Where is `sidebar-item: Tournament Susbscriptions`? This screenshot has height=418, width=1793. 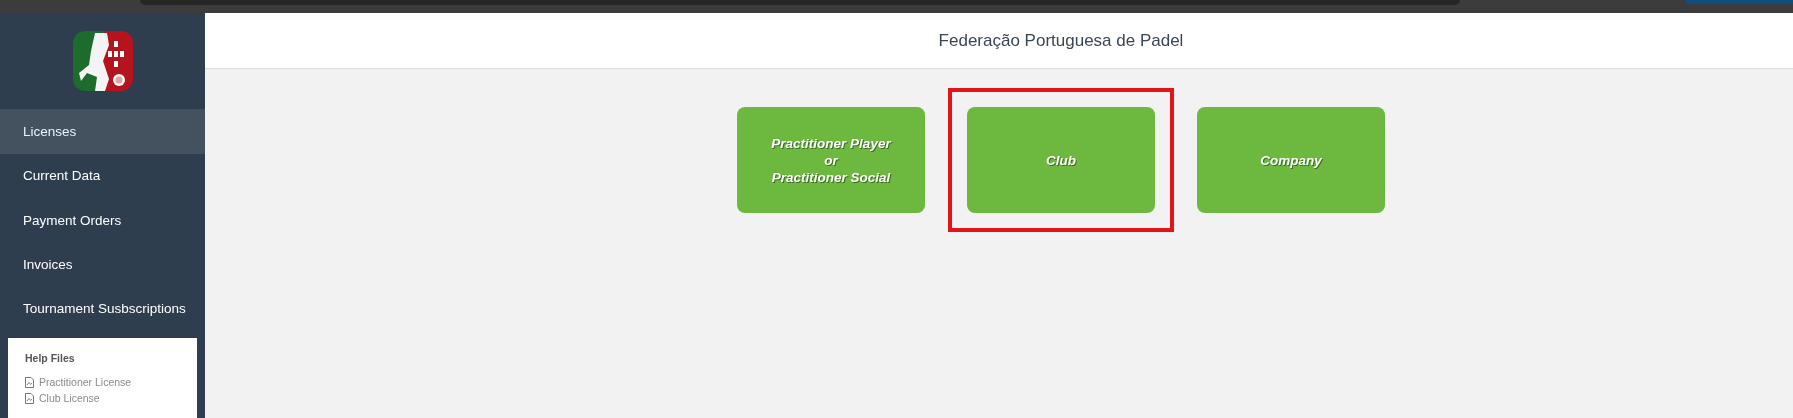 sidebar-item: Tournament Susbscriptions is located at coordinates (102, 308).